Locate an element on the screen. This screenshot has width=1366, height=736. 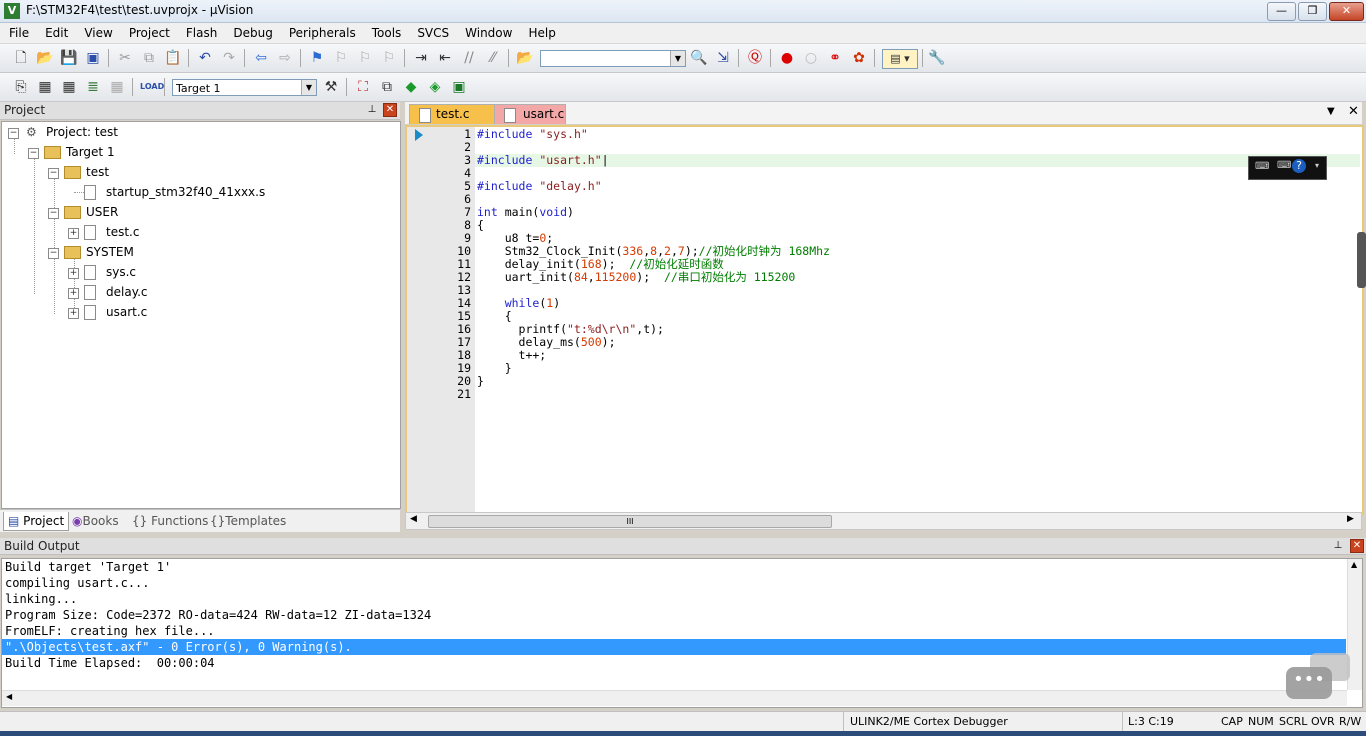
save-all-icon: ▣ is located at coordinates (93, 58).